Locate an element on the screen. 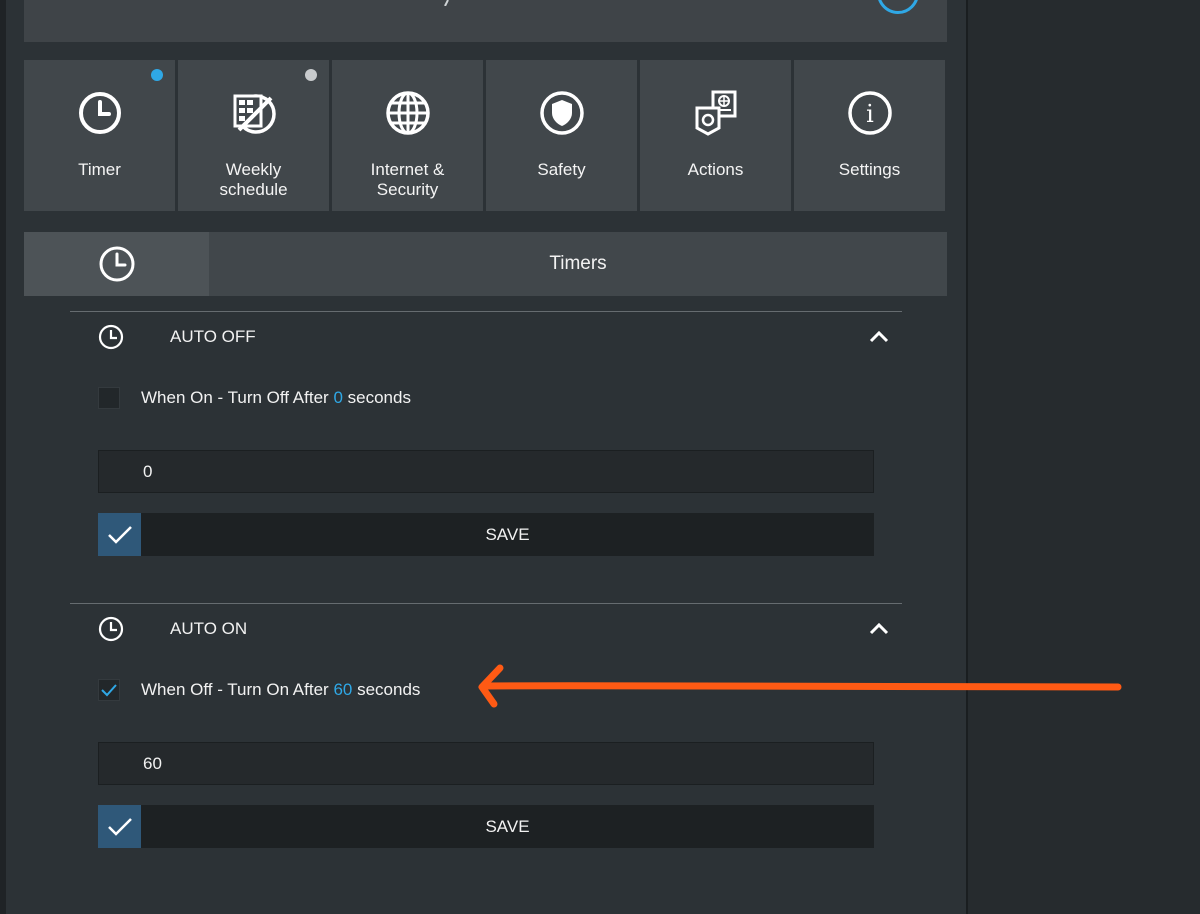  tile-safety-label: Safety is located at coordinates (561, 169).